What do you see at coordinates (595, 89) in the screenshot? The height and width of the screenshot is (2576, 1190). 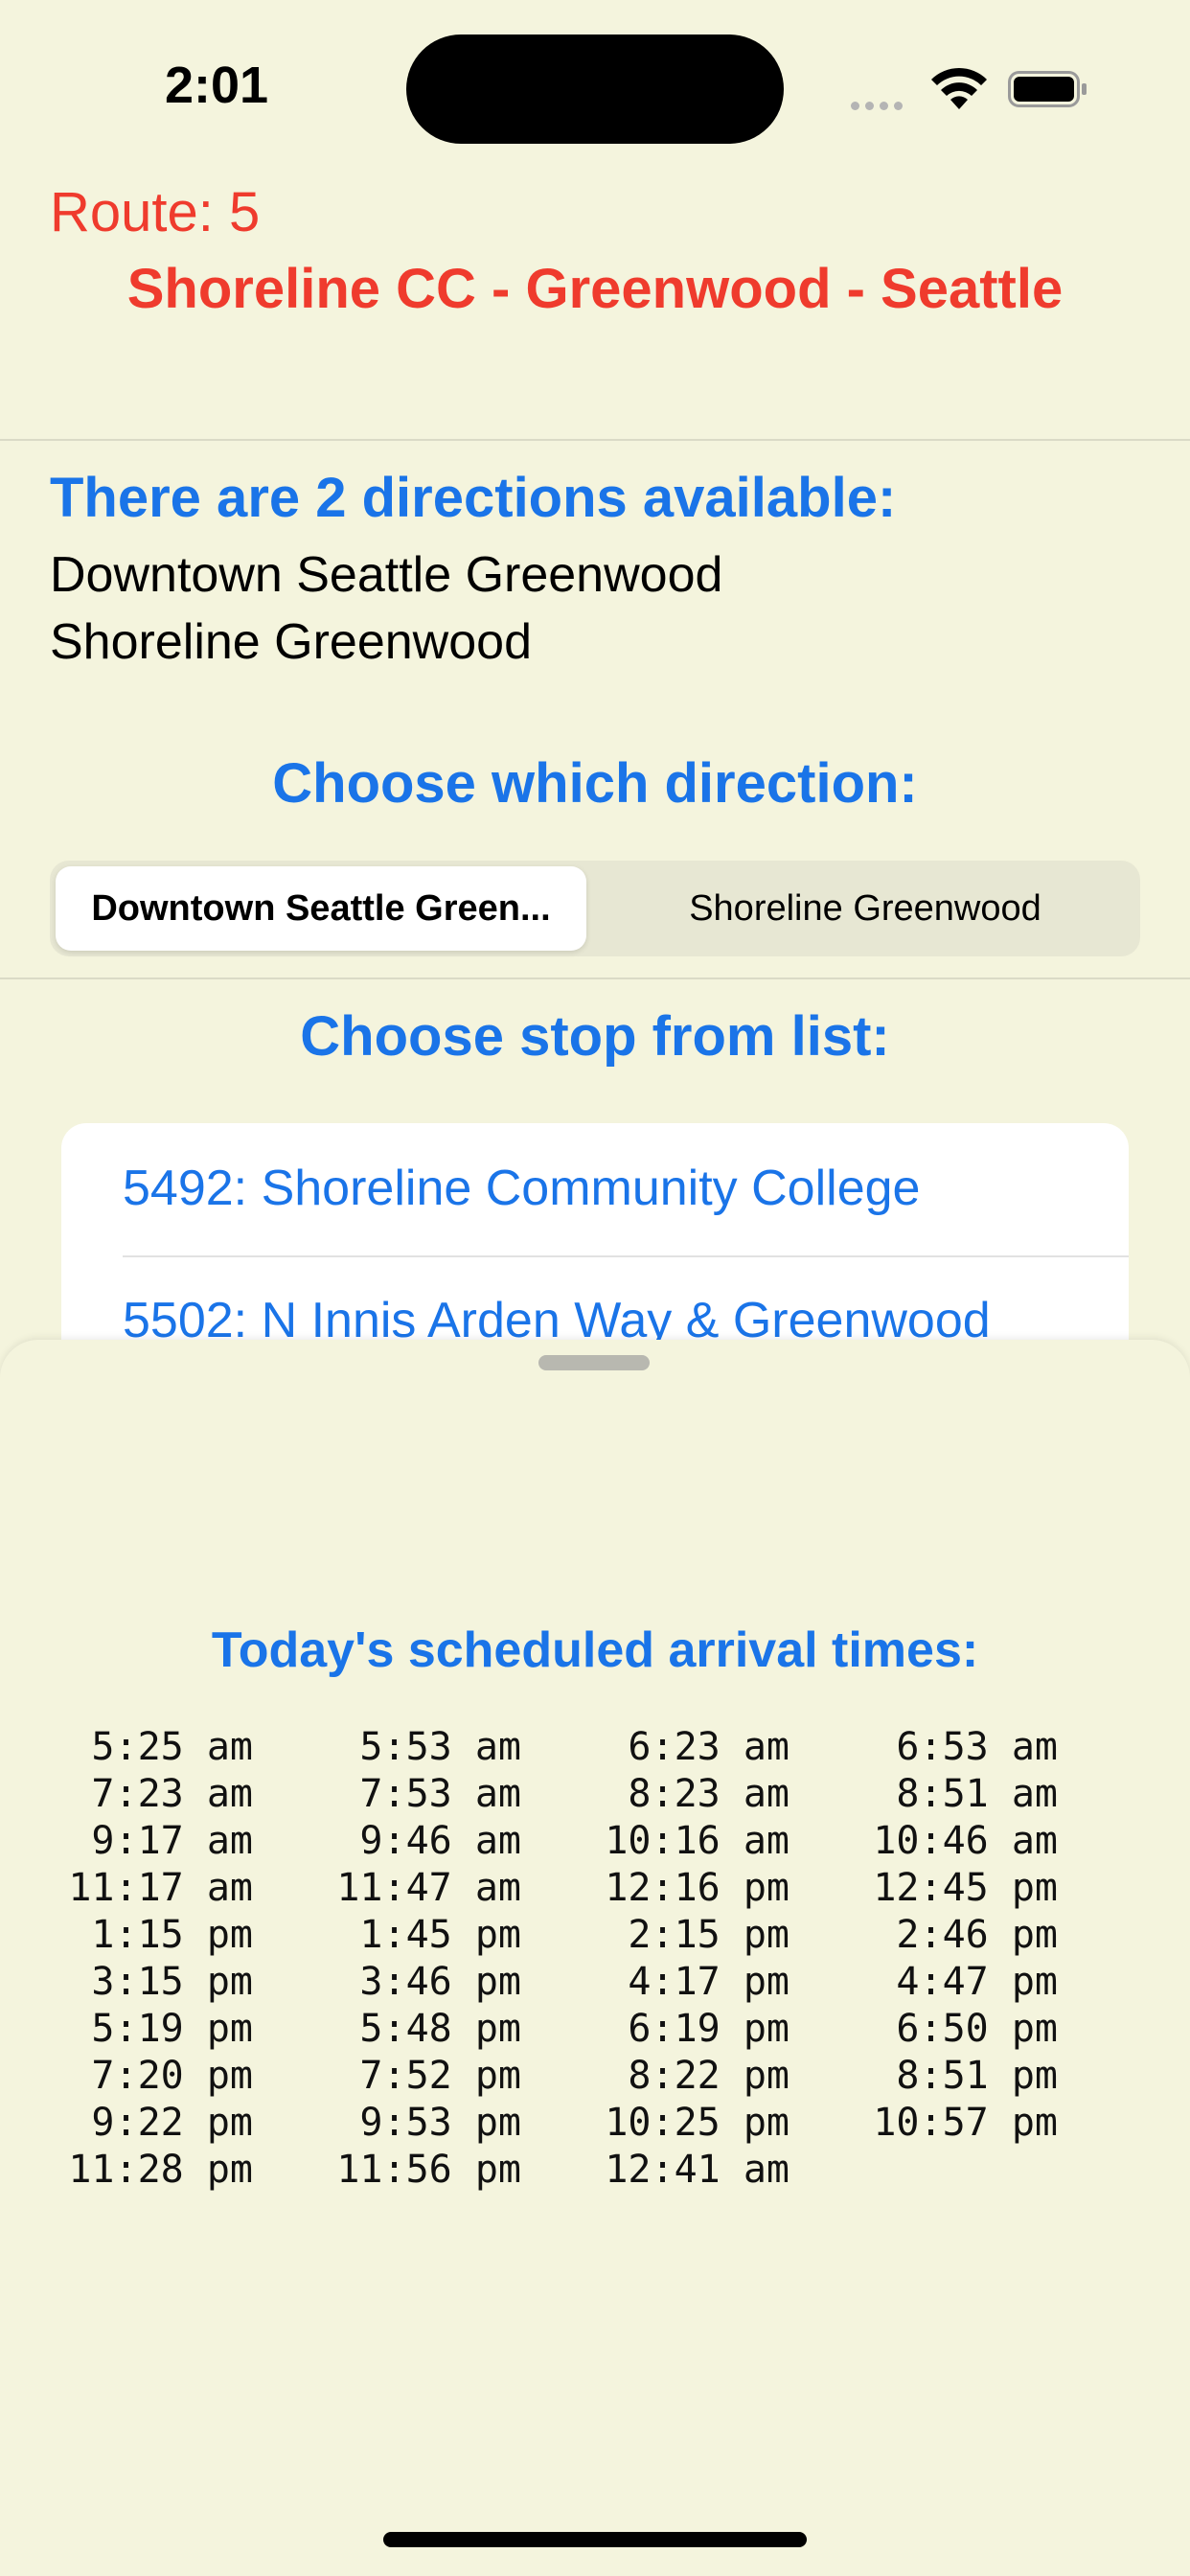 I see `dynamic-island` at bounding box center [595, 89].